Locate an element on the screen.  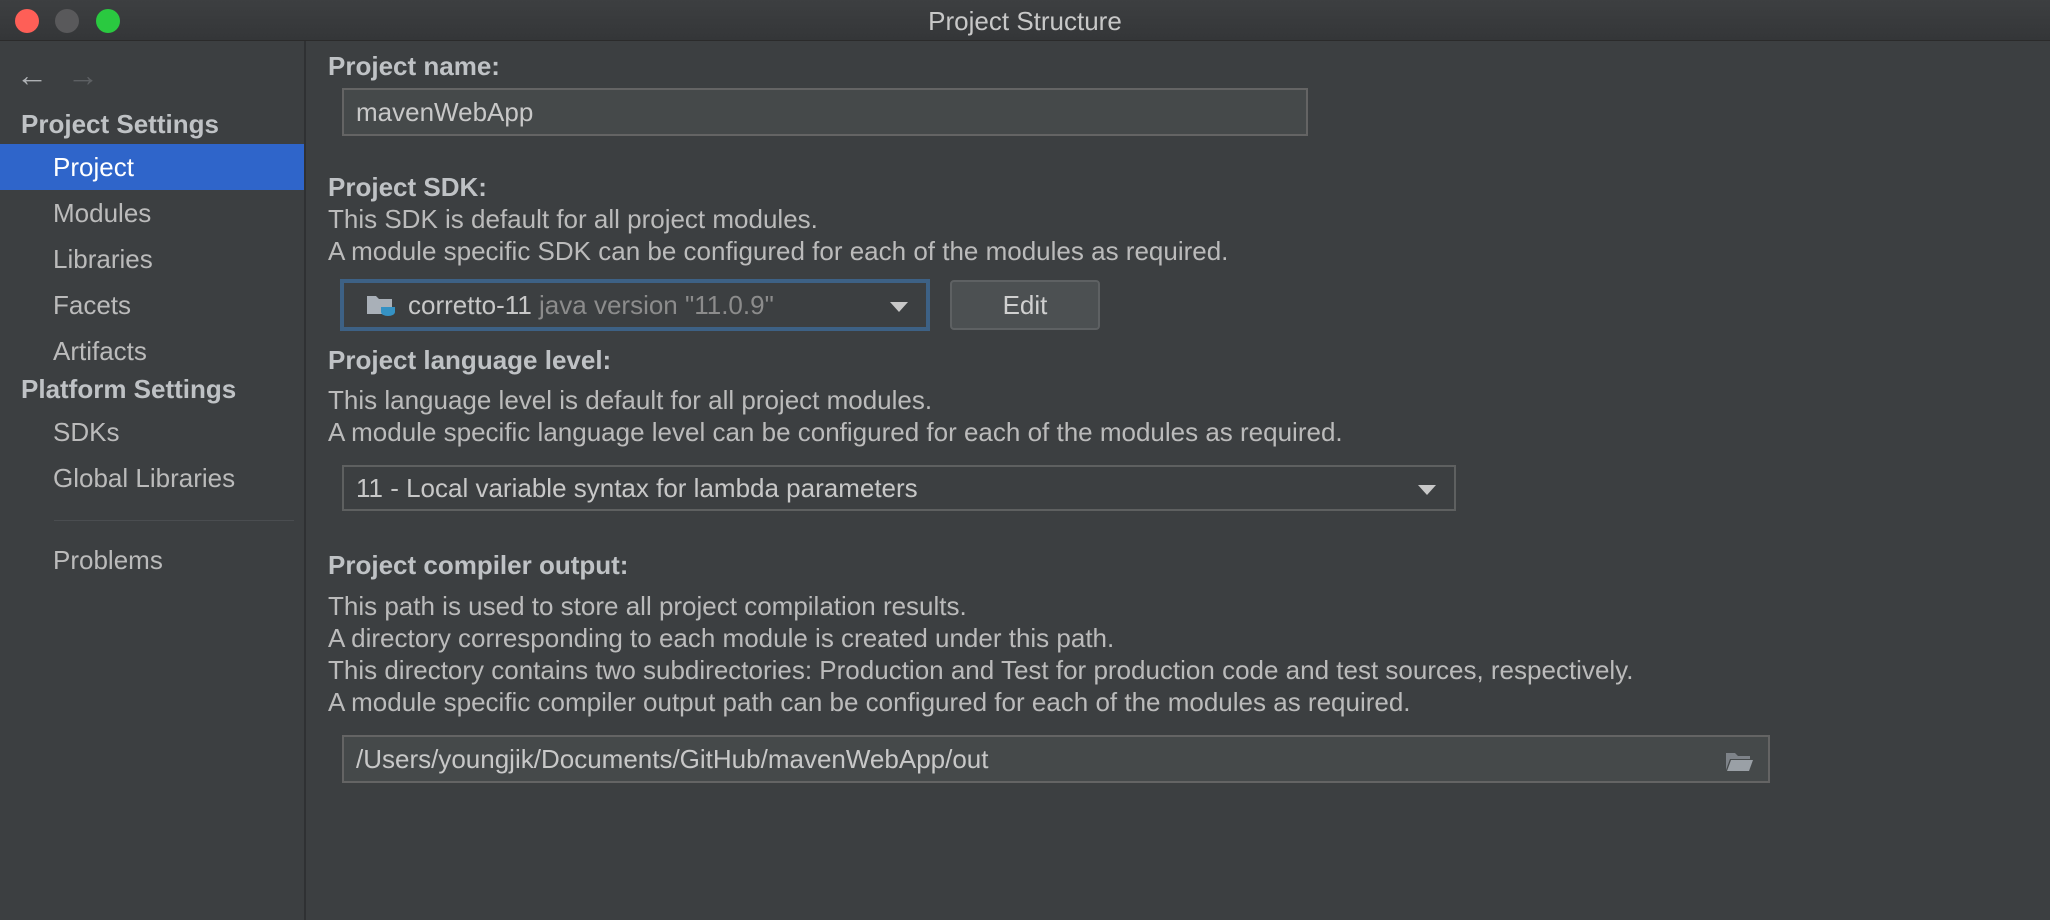
sidebar-item-modules: Modules is located at coordinates (152, 213).